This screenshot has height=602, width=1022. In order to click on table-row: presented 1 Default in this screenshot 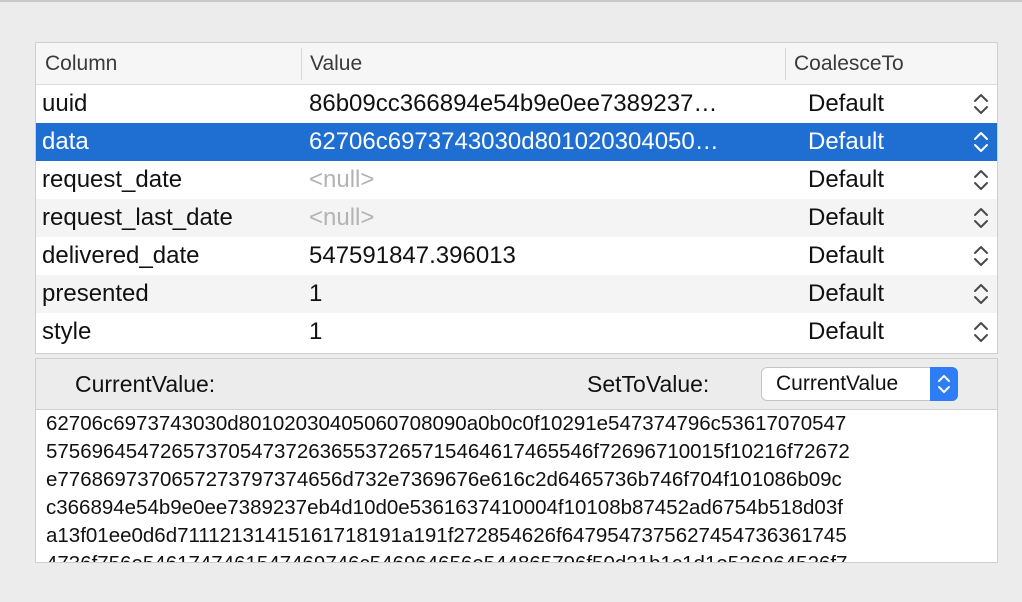, I will do `click(516, 294)`.